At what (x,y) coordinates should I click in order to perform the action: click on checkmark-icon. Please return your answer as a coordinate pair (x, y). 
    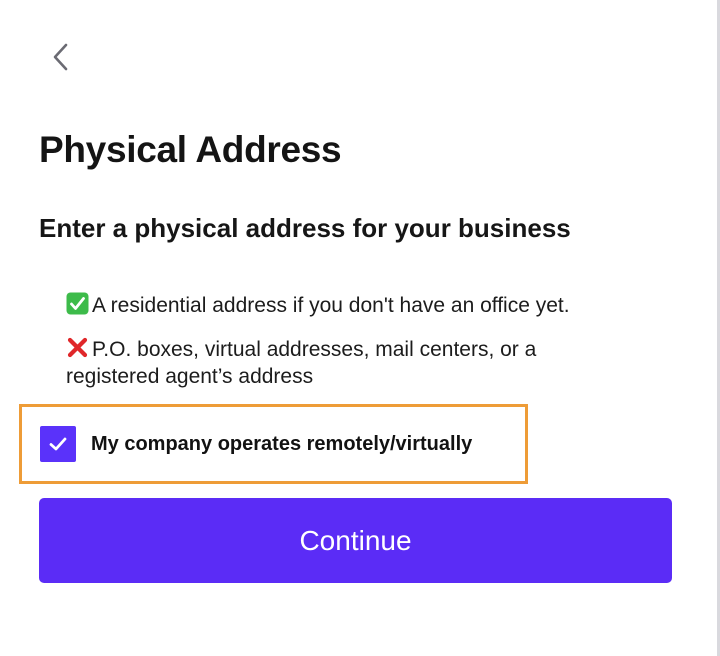
    Looking at the image, I should click on (58, 444).